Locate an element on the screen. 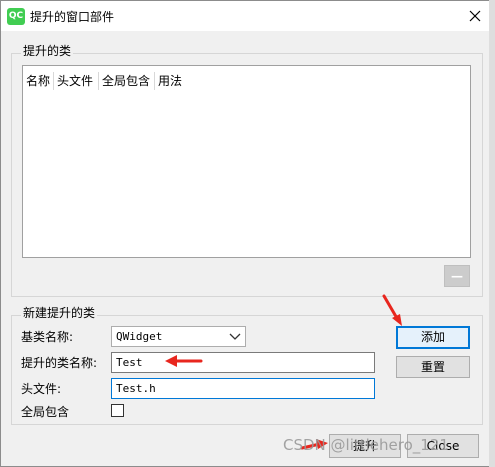 This screenshot has height=467, width=495. header-file-input: Test.h is located at coordinates (243, 388).